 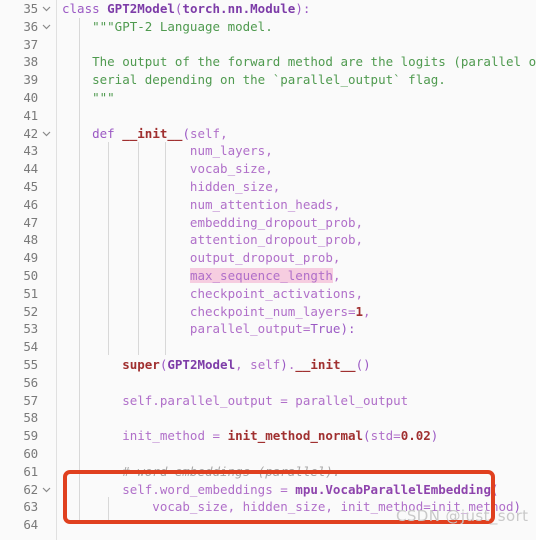 I want to click on gutter-row: 56, so click(x=28, y=383).